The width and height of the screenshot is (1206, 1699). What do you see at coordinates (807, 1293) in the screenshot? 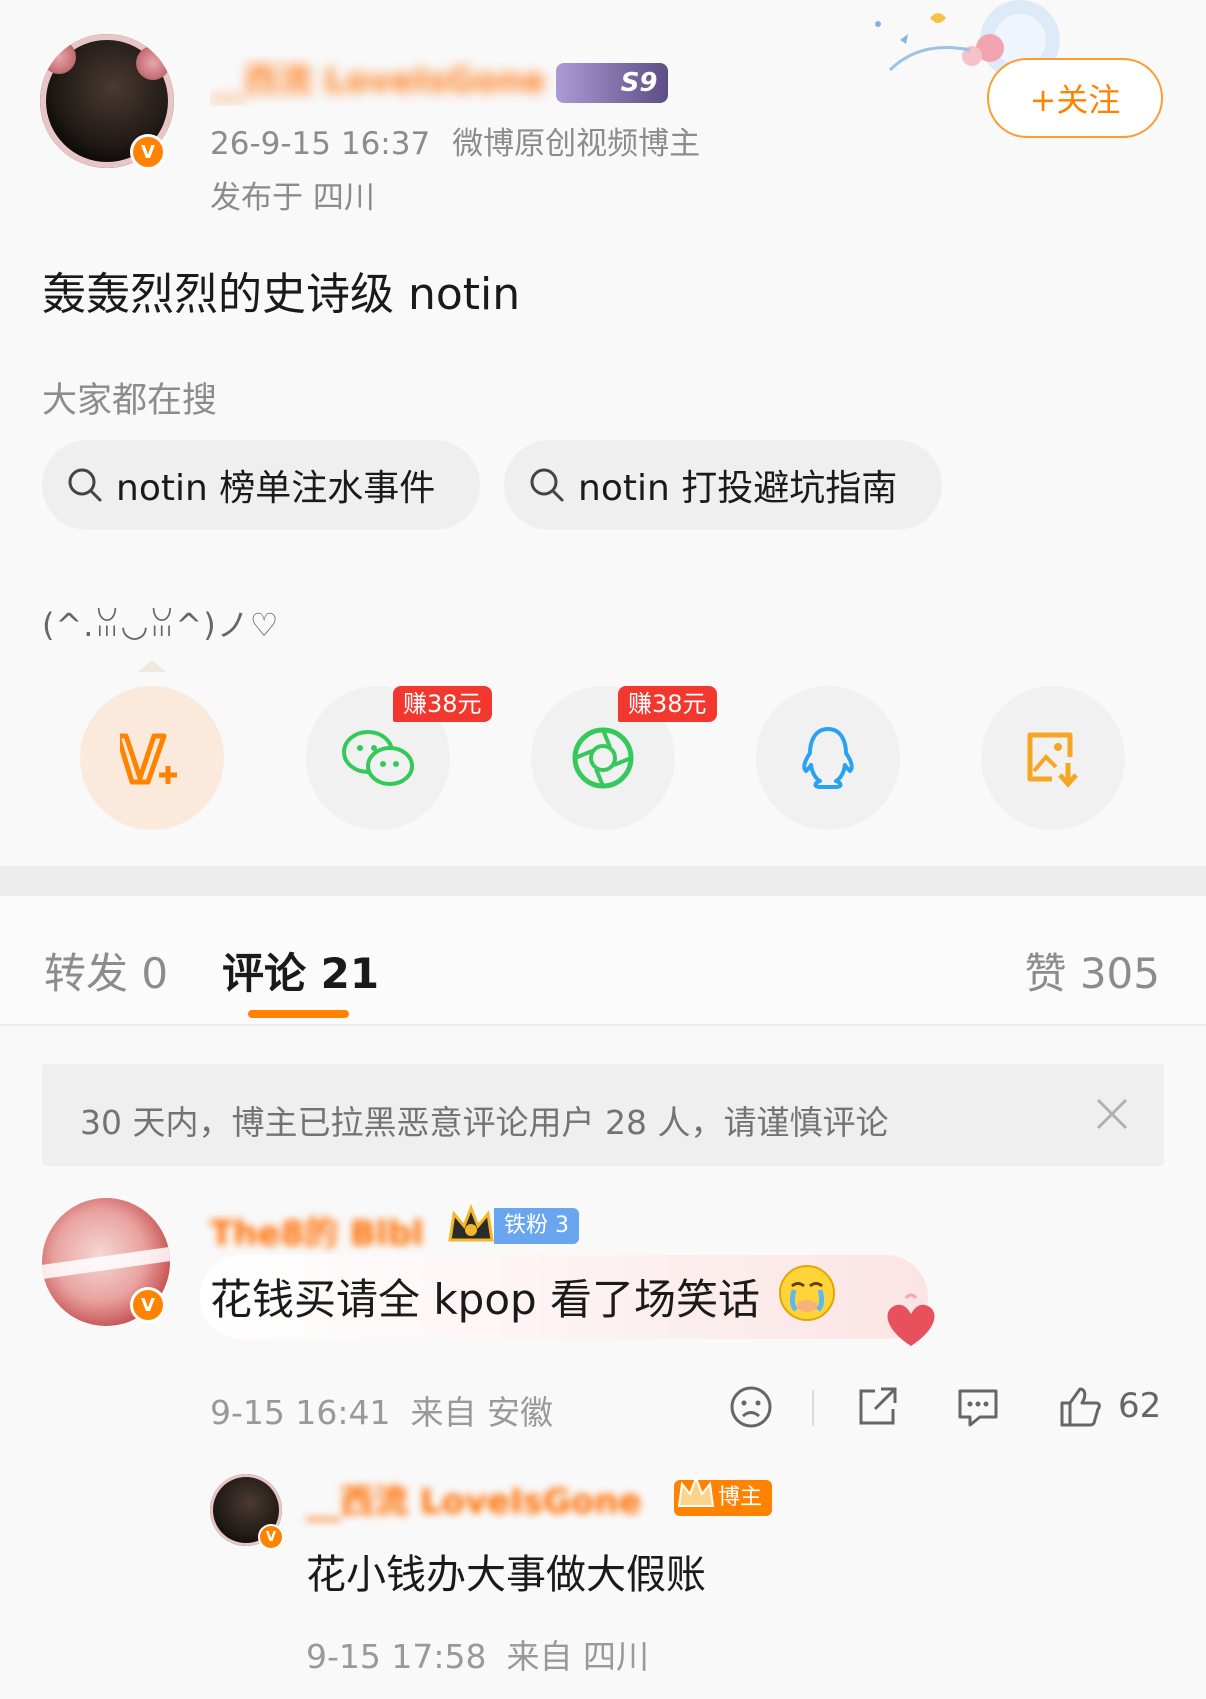
I see `crying-emoji-icon` at bounding box center [807, 1293].